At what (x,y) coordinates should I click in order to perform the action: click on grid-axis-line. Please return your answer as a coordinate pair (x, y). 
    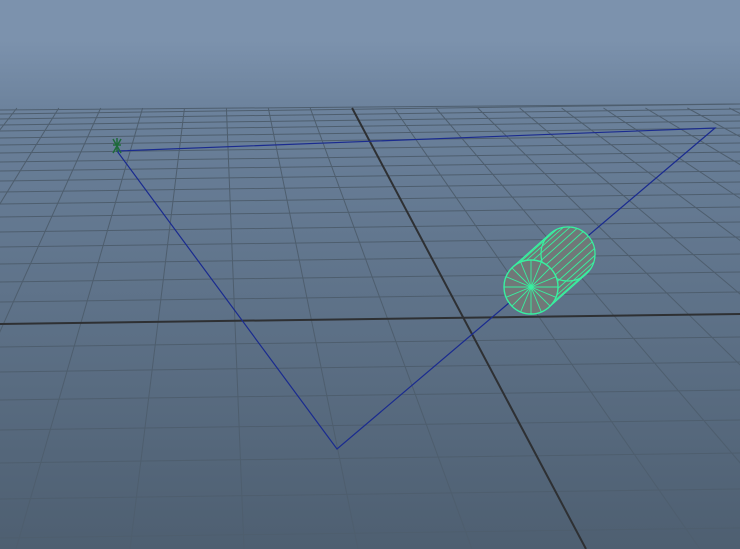
    Looking at the image, I should click on (370, 319).